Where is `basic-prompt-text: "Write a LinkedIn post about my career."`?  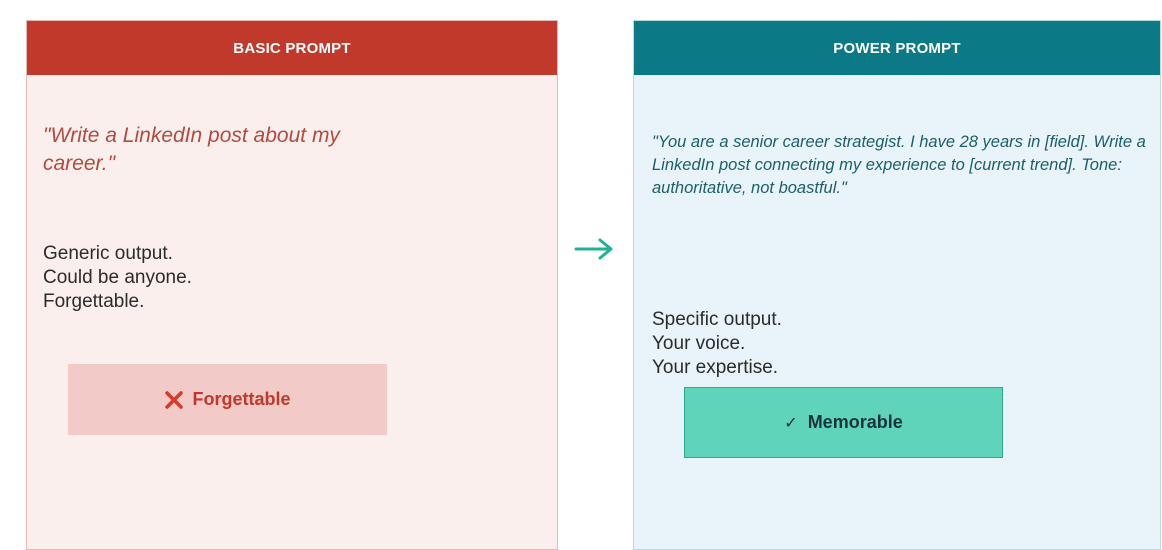
basic-prompt-text: "Write a LinkedIn post about my career." is located at coordinates (191, 149).